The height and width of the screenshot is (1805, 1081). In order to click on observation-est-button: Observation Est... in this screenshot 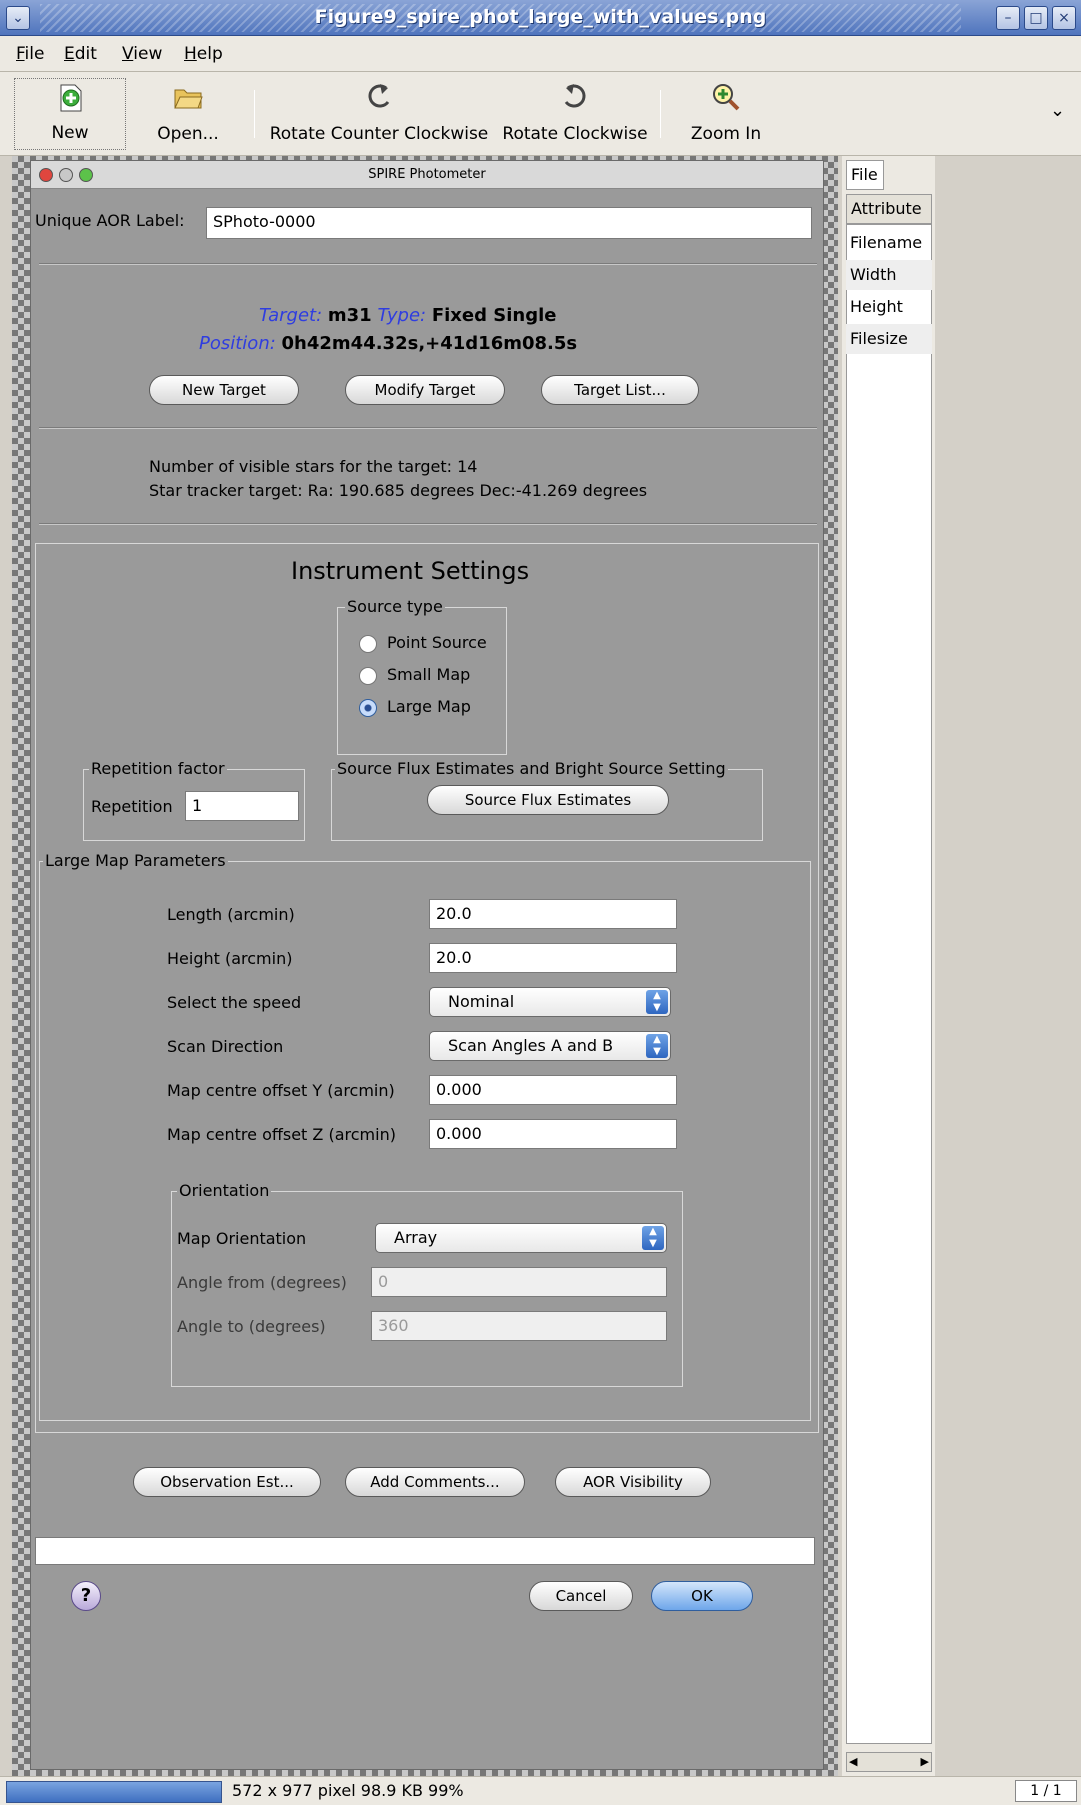, I will do `click(227, 1482)`.